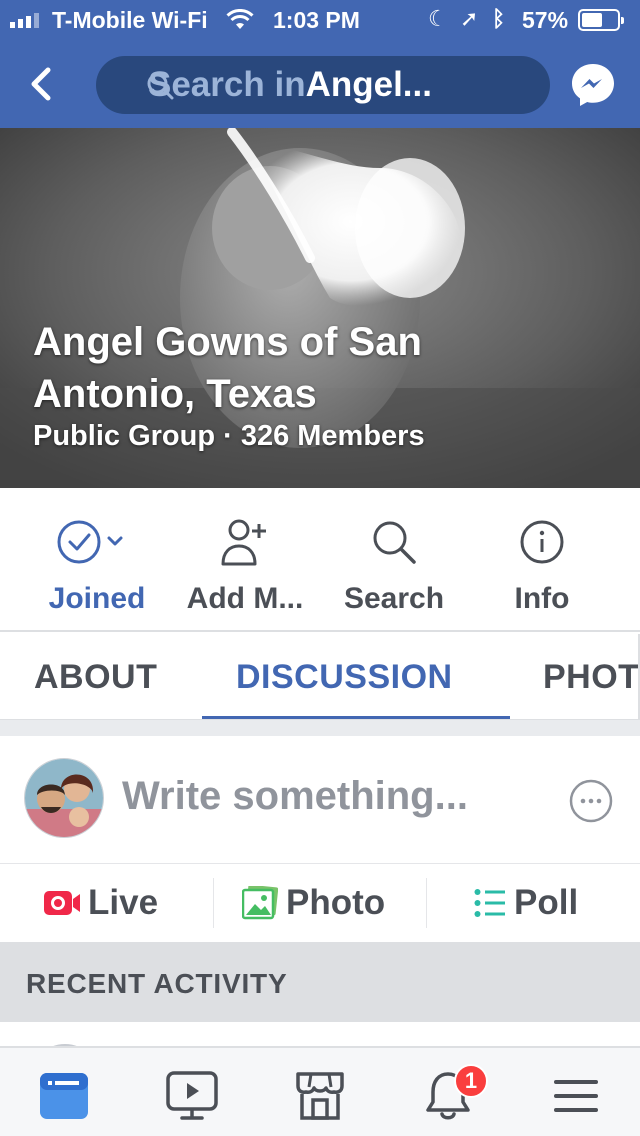 This screenshot has width=640, height=1136. I want to click on signal-icon, so click(24, 20).